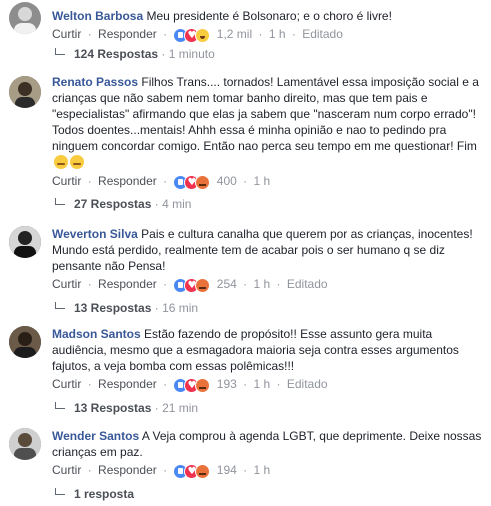 The image size is (491, 506). Describe the element at coordinates (61, 162) in the screenshot. I see `smirk-emoji-icon` at that location.